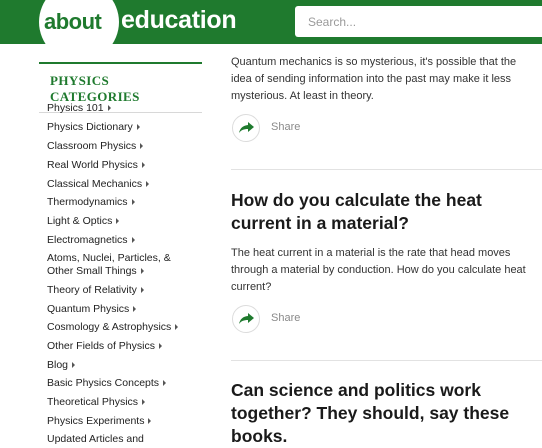  I want to click on sidebar-item-light-optics: Light & Optics, so click(83, 221).